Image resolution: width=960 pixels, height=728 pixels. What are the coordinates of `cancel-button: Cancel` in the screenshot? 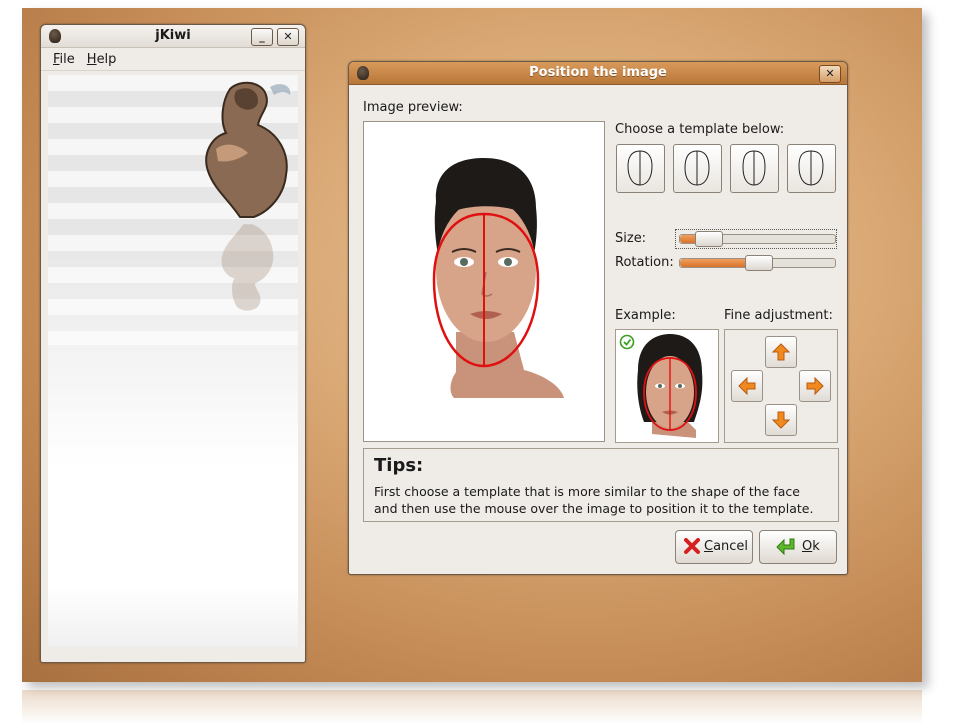 It's located at (714, 547).